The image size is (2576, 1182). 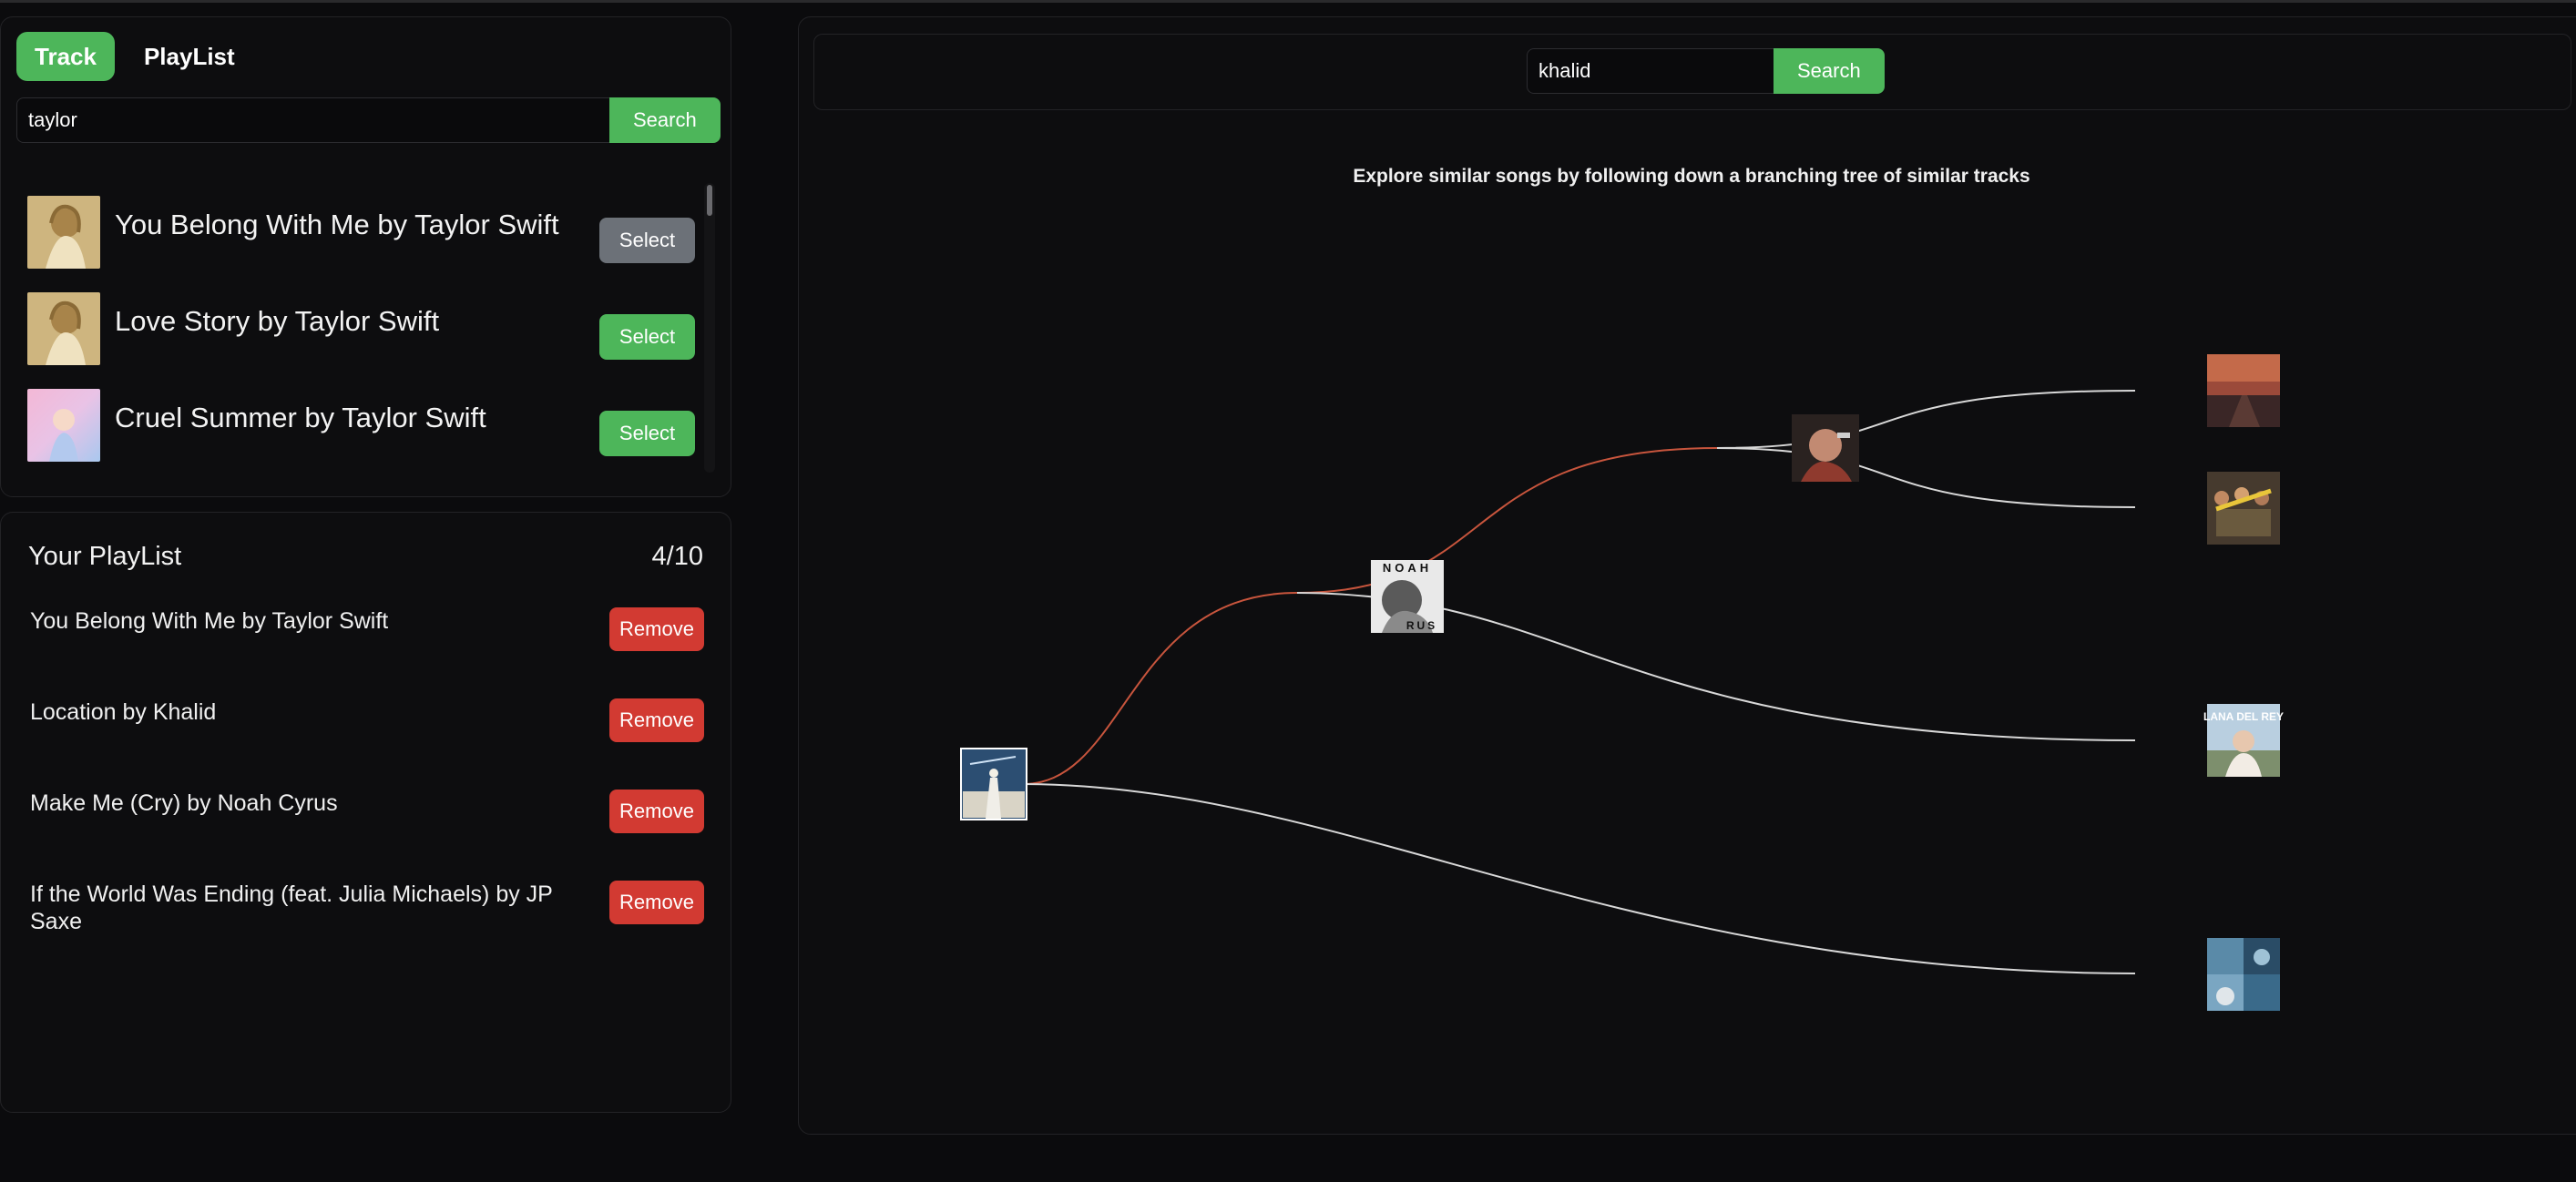 I want to click on tree-node-root, so click(x=993, y=784).